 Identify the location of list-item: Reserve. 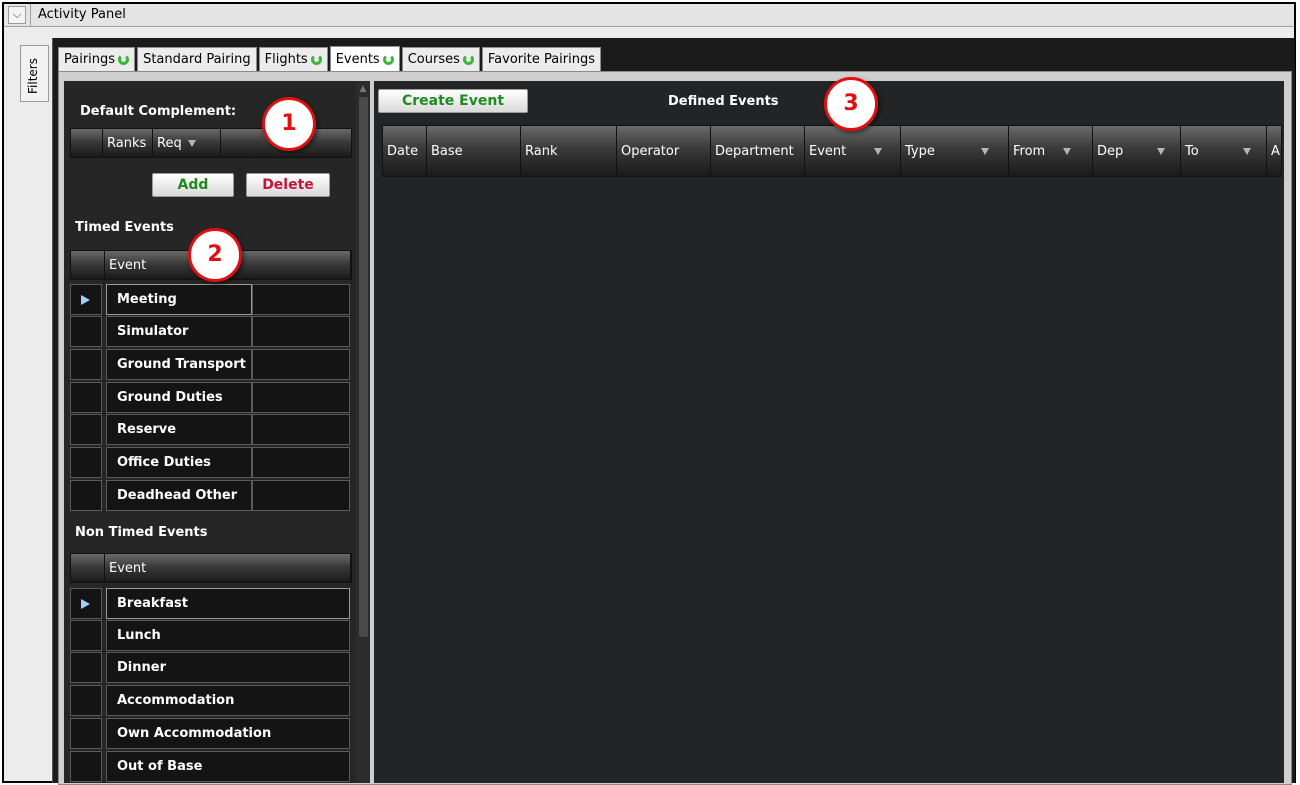
(210, 430).